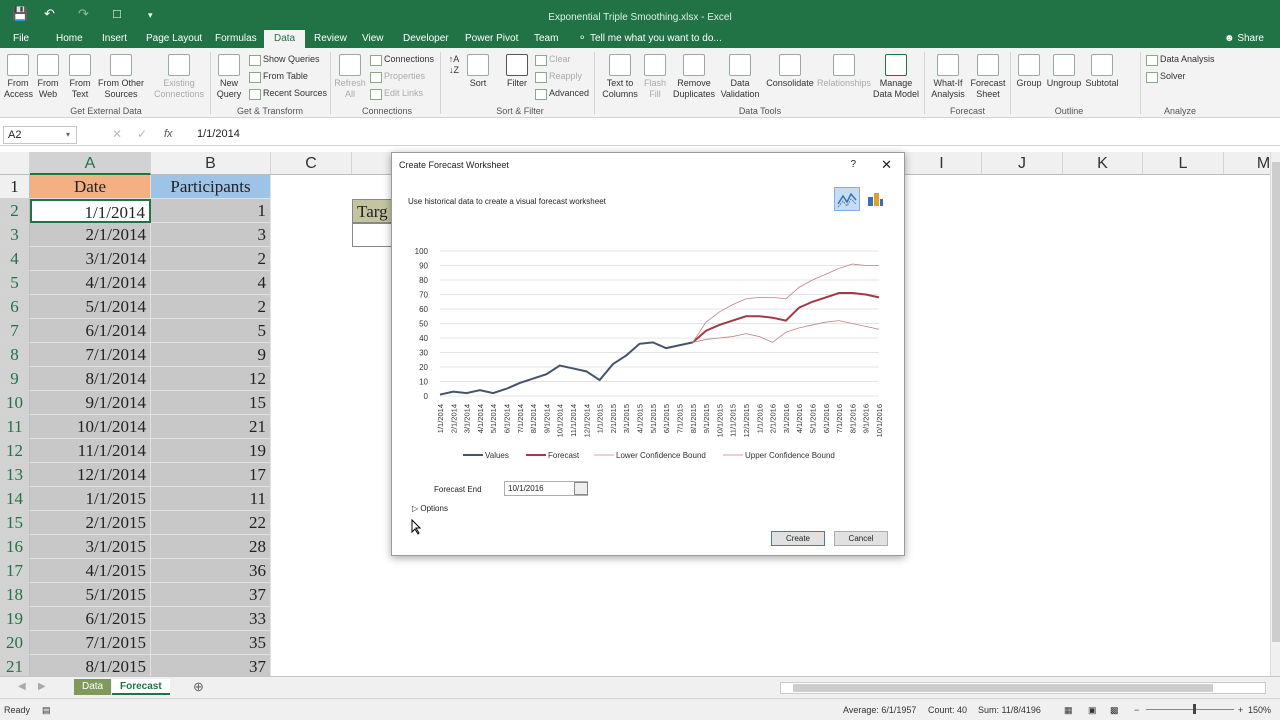 This screenshot has width=1280, height=720. Describe the element at coordinates (211, 163) in the screenshot. I see `column-header-b: B` at that location.